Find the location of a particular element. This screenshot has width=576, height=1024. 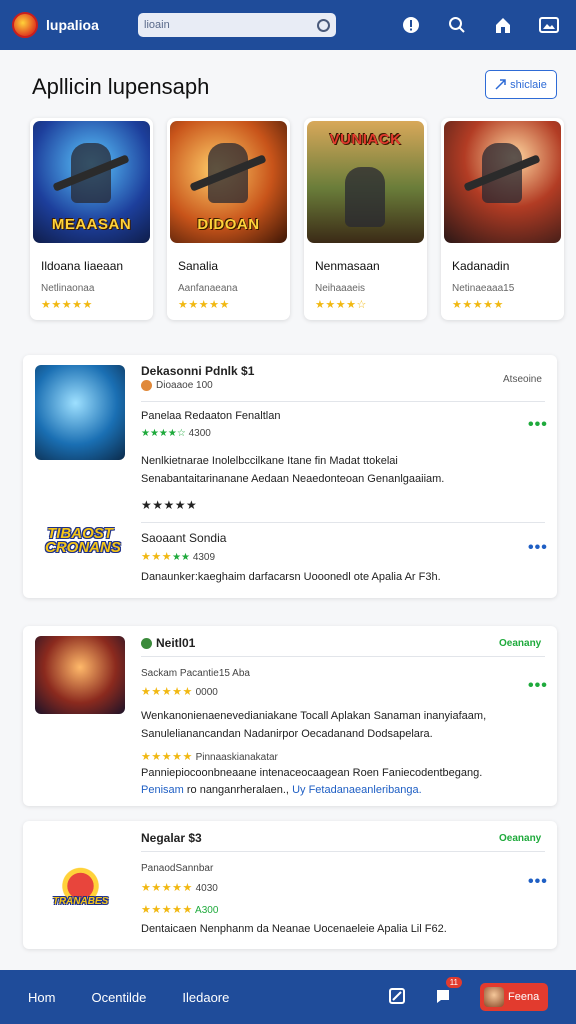

game-rating: ★★★★★ 4030 is located at coordinates (179, 888).